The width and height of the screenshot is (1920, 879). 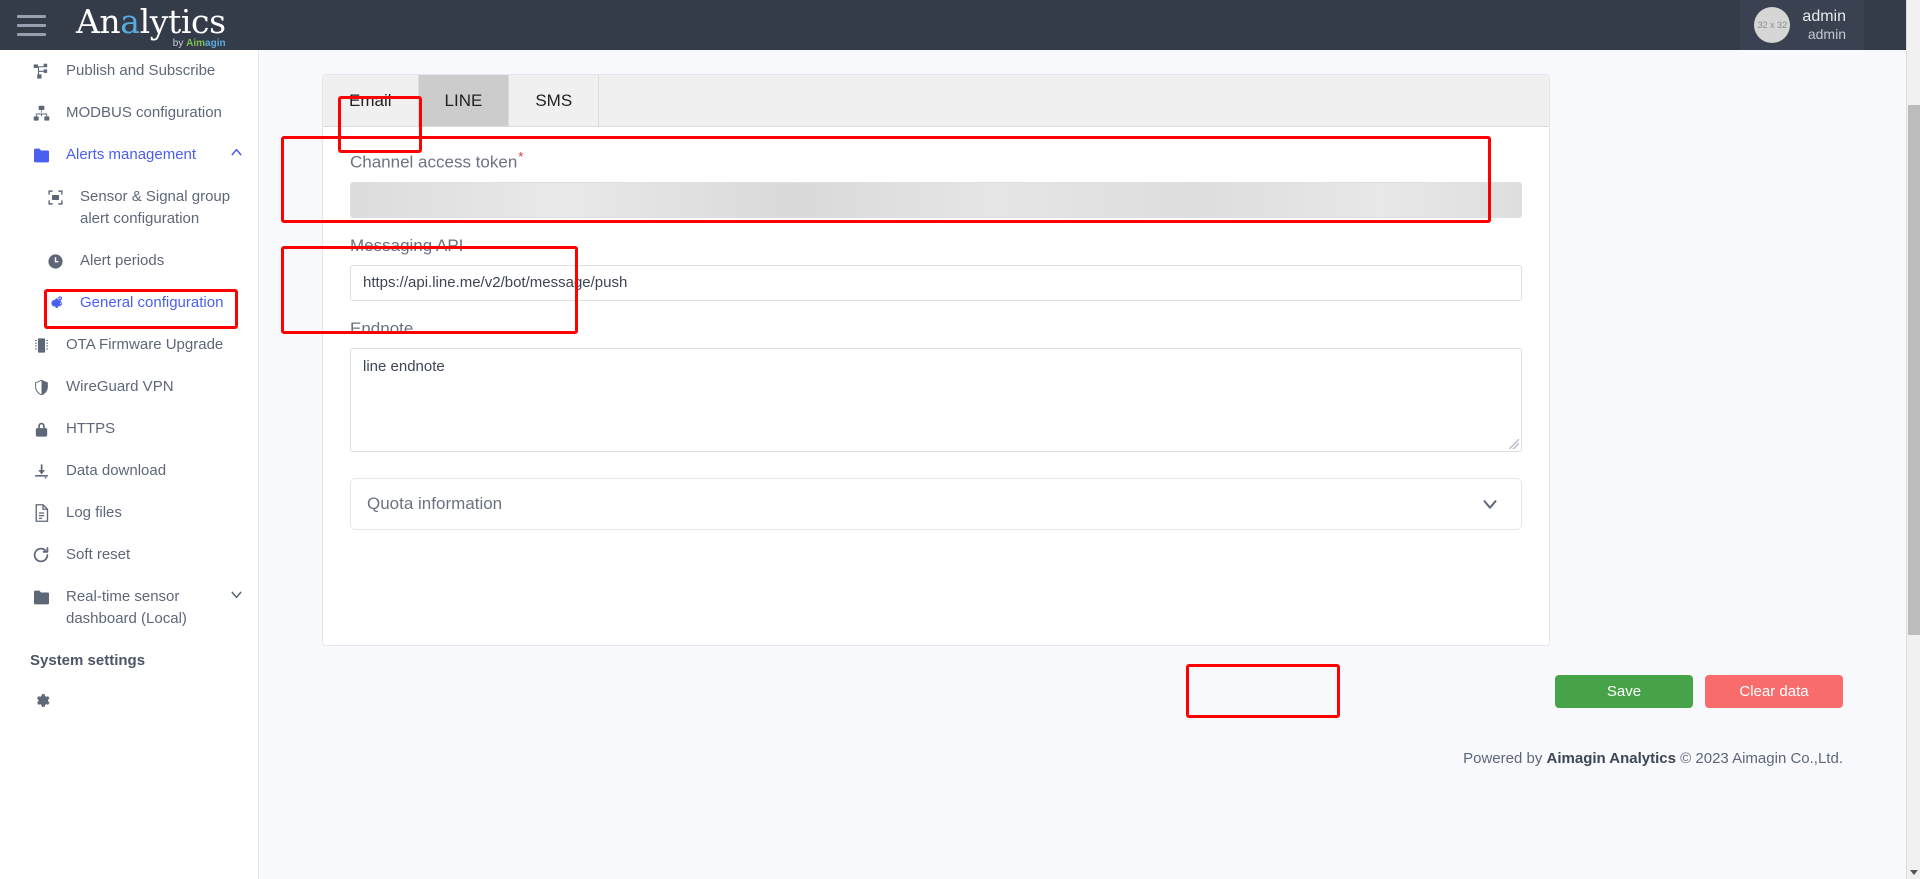 What do you see at coordinates (98, 21) in the screenshot?
I see `logo-prefix: An` at bounding box center [98, 21].